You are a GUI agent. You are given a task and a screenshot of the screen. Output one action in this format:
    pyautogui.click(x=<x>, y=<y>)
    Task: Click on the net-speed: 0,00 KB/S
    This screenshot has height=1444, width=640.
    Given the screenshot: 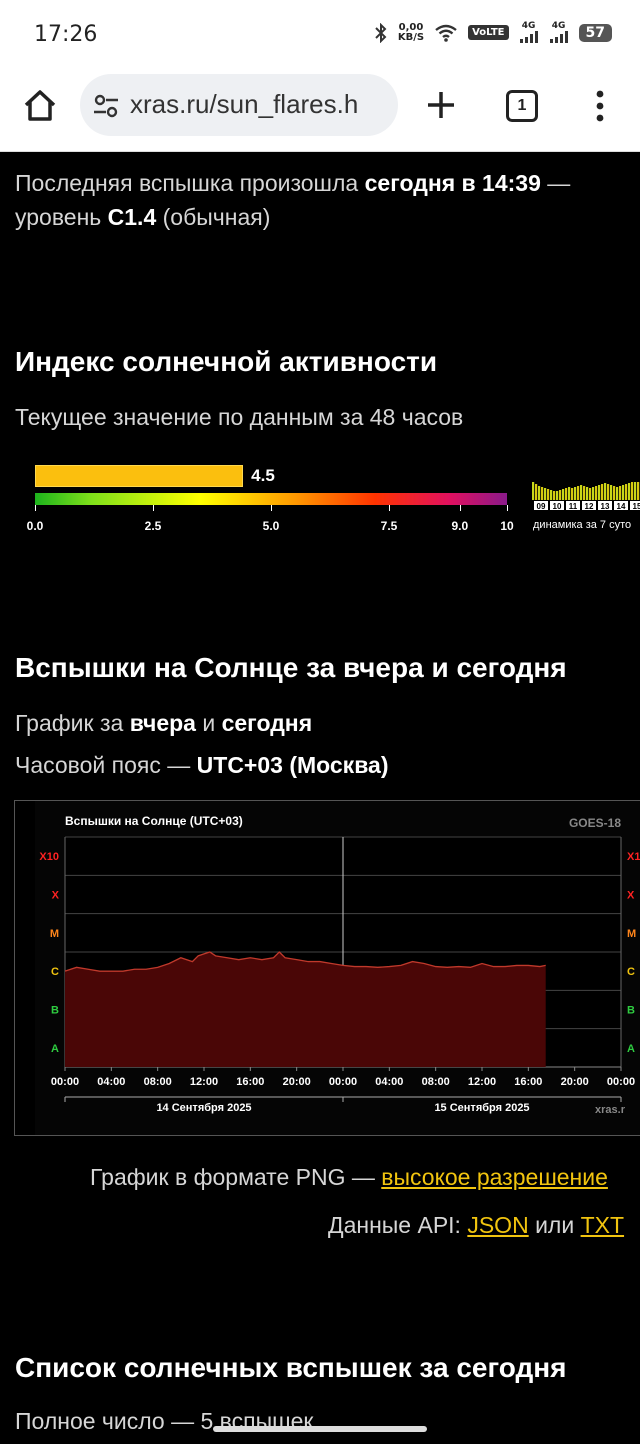 What is the action you would take?
    pyautogui.click(x=411, y=32)
    